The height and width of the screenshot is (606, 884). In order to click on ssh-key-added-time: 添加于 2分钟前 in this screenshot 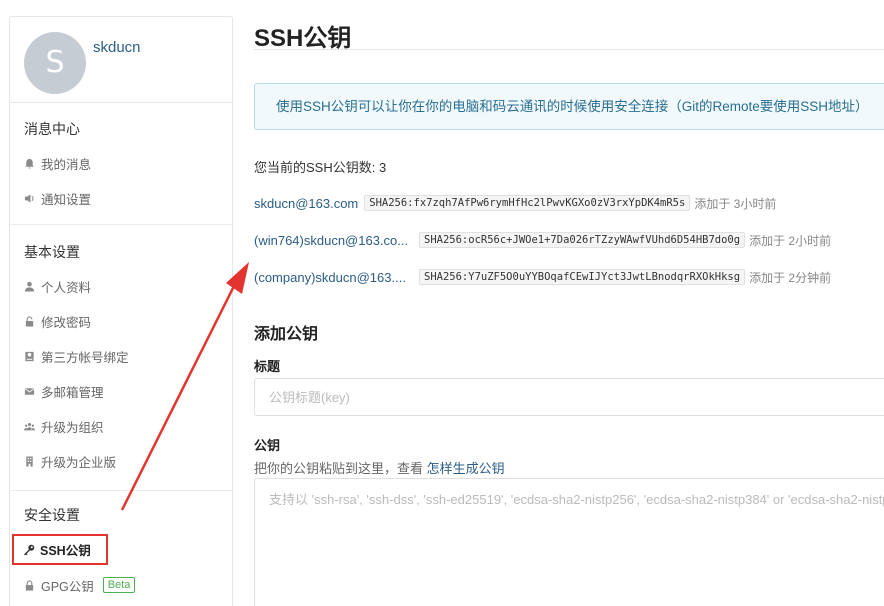, I will do `click(790, 277)`.